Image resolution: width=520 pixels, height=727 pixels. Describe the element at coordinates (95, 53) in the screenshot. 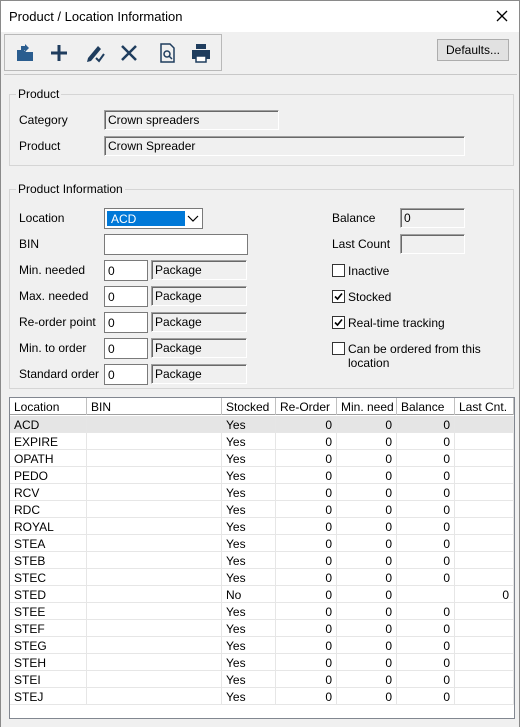

I see `edit-button` at that location.